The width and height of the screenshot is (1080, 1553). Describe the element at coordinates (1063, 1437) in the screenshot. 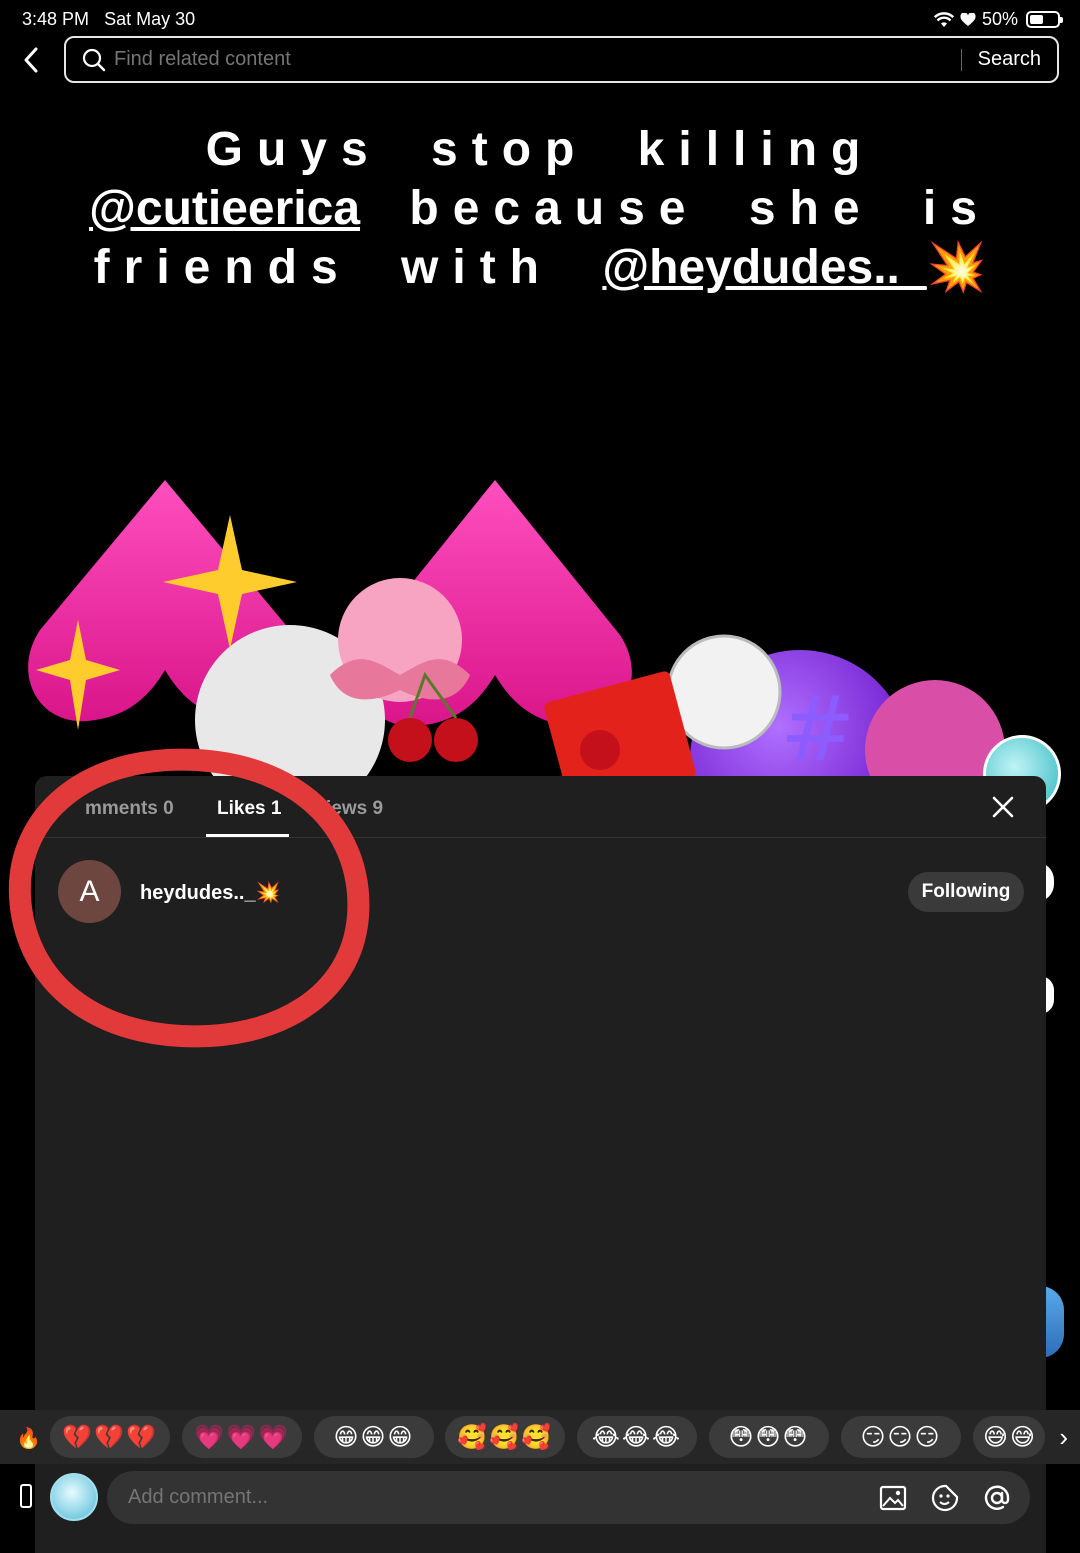

I see `chevron-right-icon: ›` at that location.